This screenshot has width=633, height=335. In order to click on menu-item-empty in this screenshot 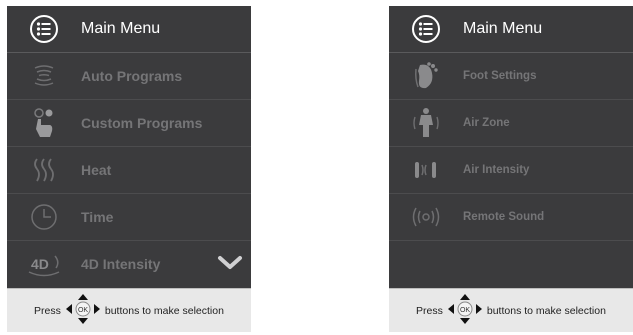, I will do `click(511, 264)`.